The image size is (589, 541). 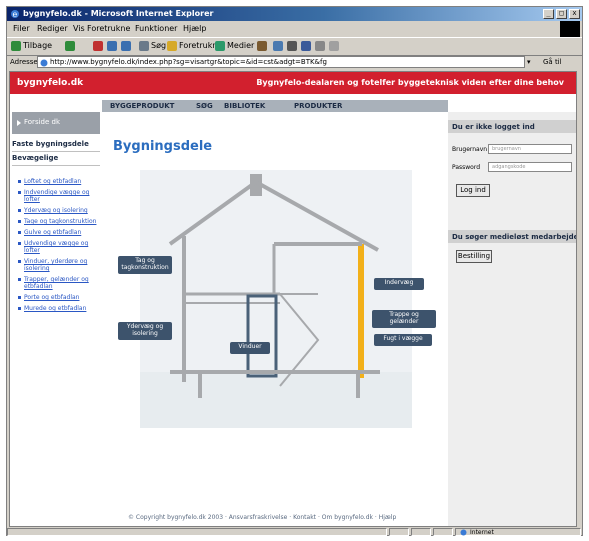 I want to click on address-dropdown-icon: ▾, so click(x=529, y=62).